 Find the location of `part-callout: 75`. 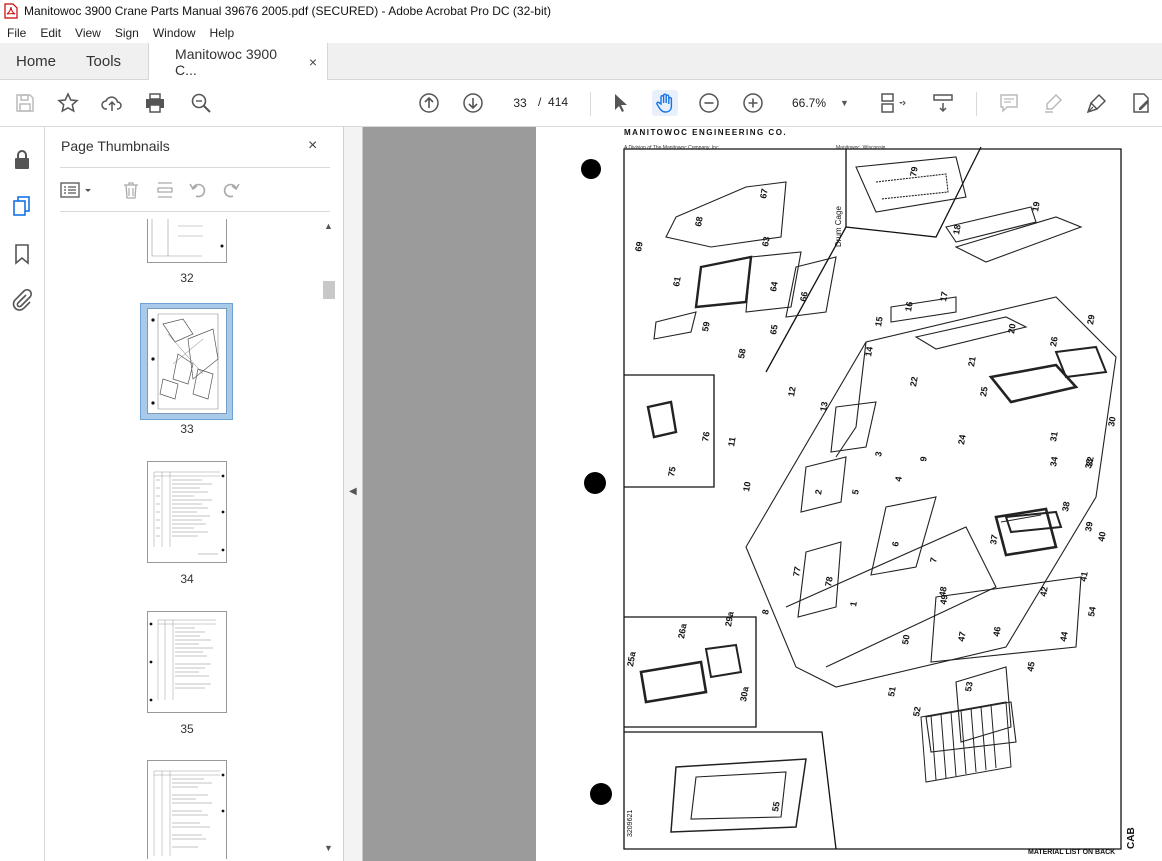

part-callout: 75 is located at coordinates (672, 472).